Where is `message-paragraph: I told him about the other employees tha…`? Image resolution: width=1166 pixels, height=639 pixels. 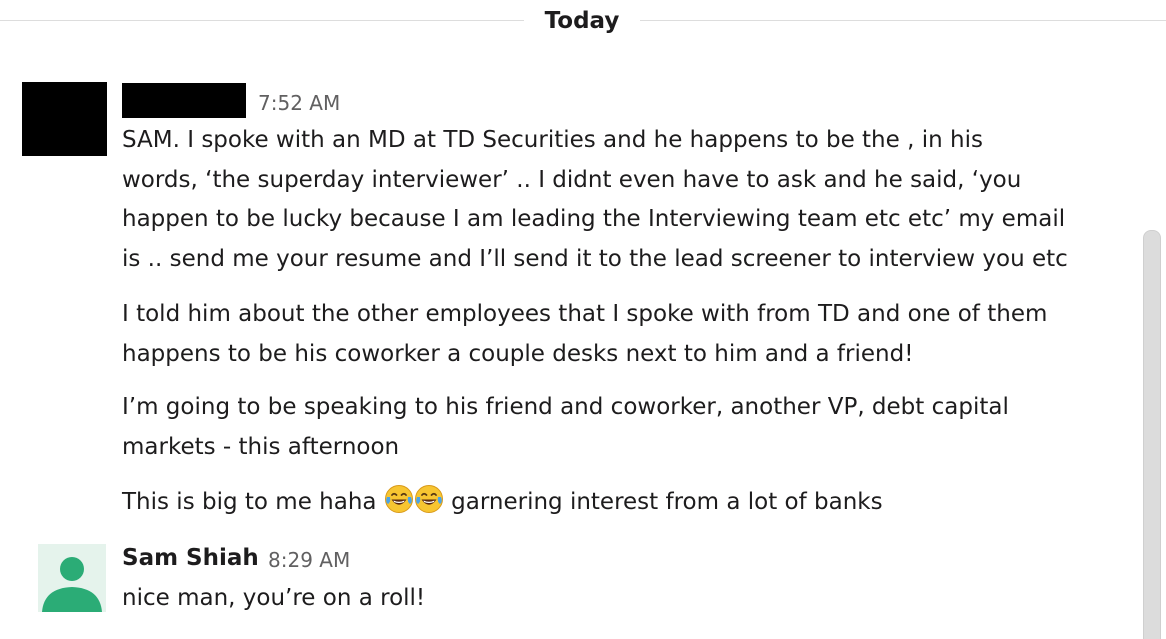
message-paragraph: I told him about the other employees tha… is located at coordinates (622, 334).